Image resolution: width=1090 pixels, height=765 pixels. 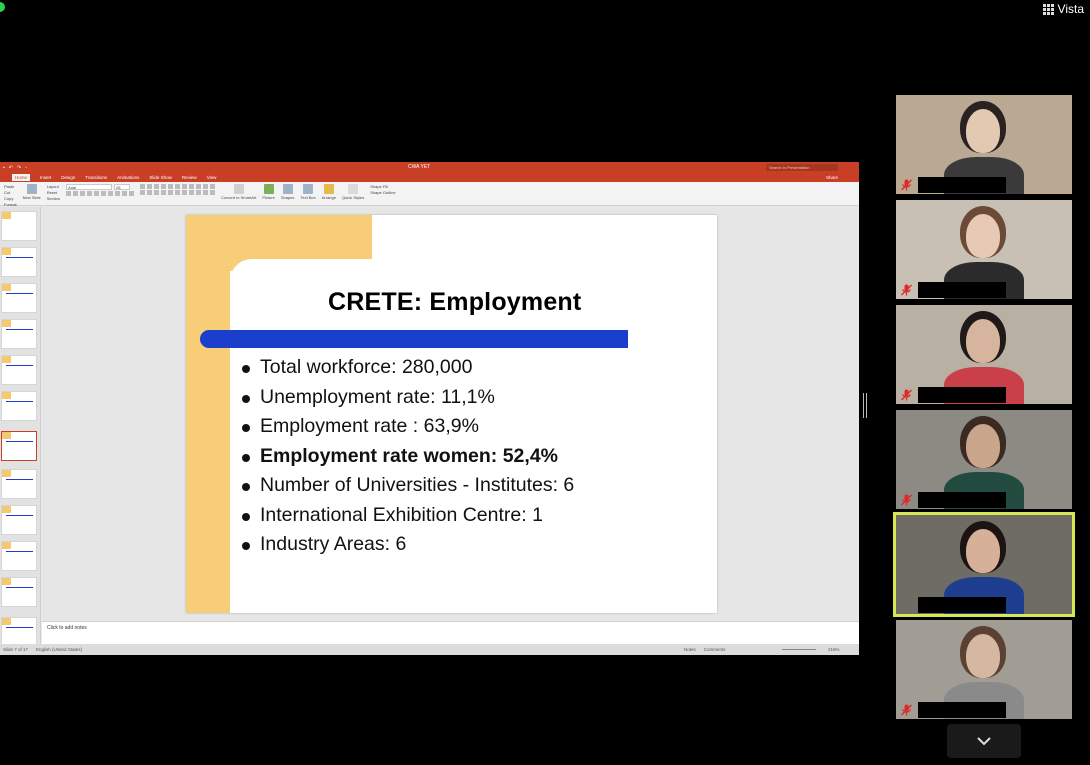 I want to click on view-button: Vista, so click(x=1063, y=9).